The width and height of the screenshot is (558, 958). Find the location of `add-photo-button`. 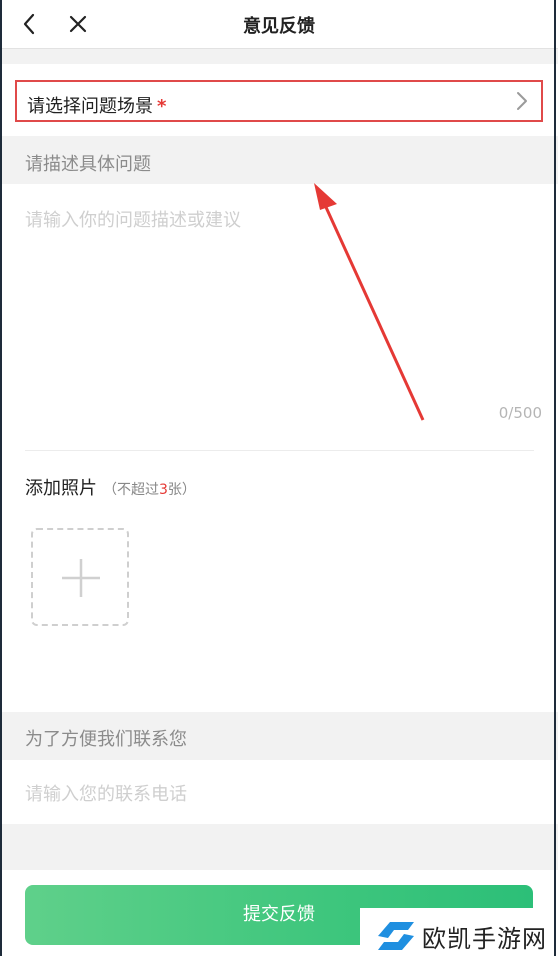

add-photo-button is located at coordinates (80, 577).